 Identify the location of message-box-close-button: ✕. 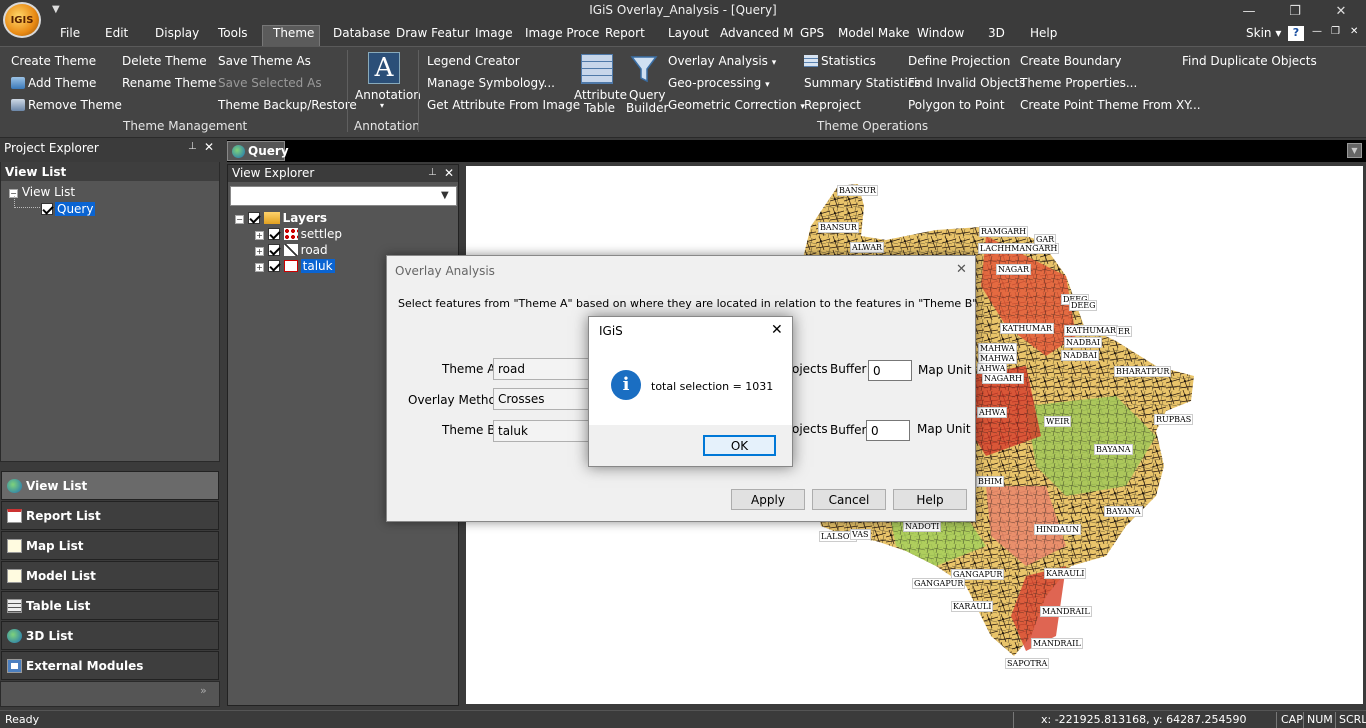
(777, 330).